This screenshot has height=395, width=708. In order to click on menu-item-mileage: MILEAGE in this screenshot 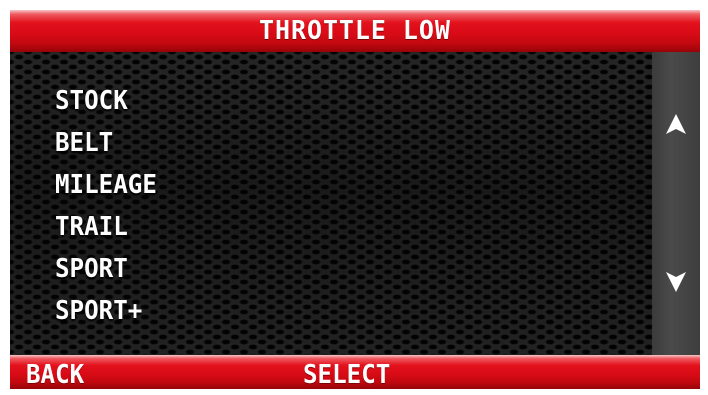, I will do `click(106, 185)`.